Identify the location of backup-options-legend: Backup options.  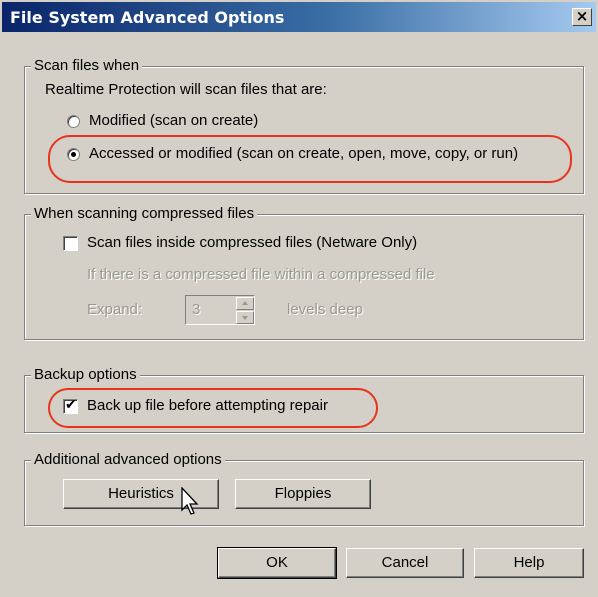
(85, 375).